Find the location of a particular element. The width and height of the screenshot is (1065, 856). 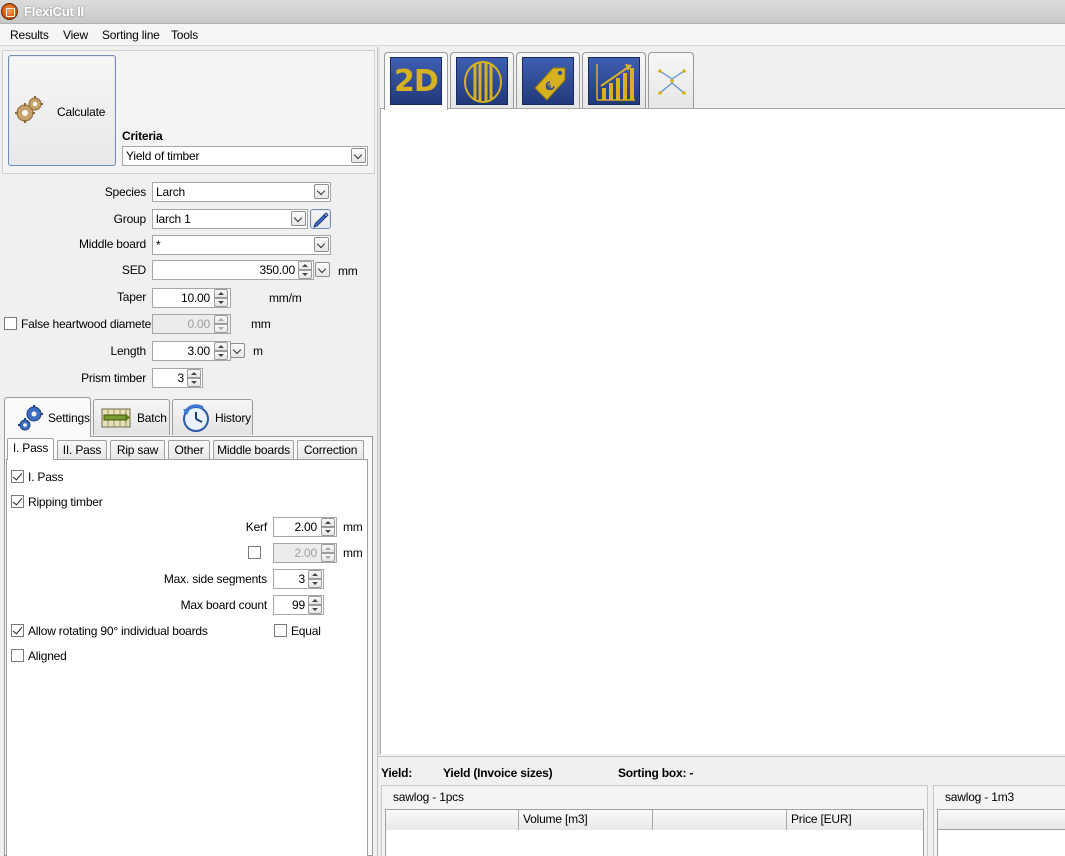

max-side-segments-label: Max. side segments is located at coordinates (215, 579).